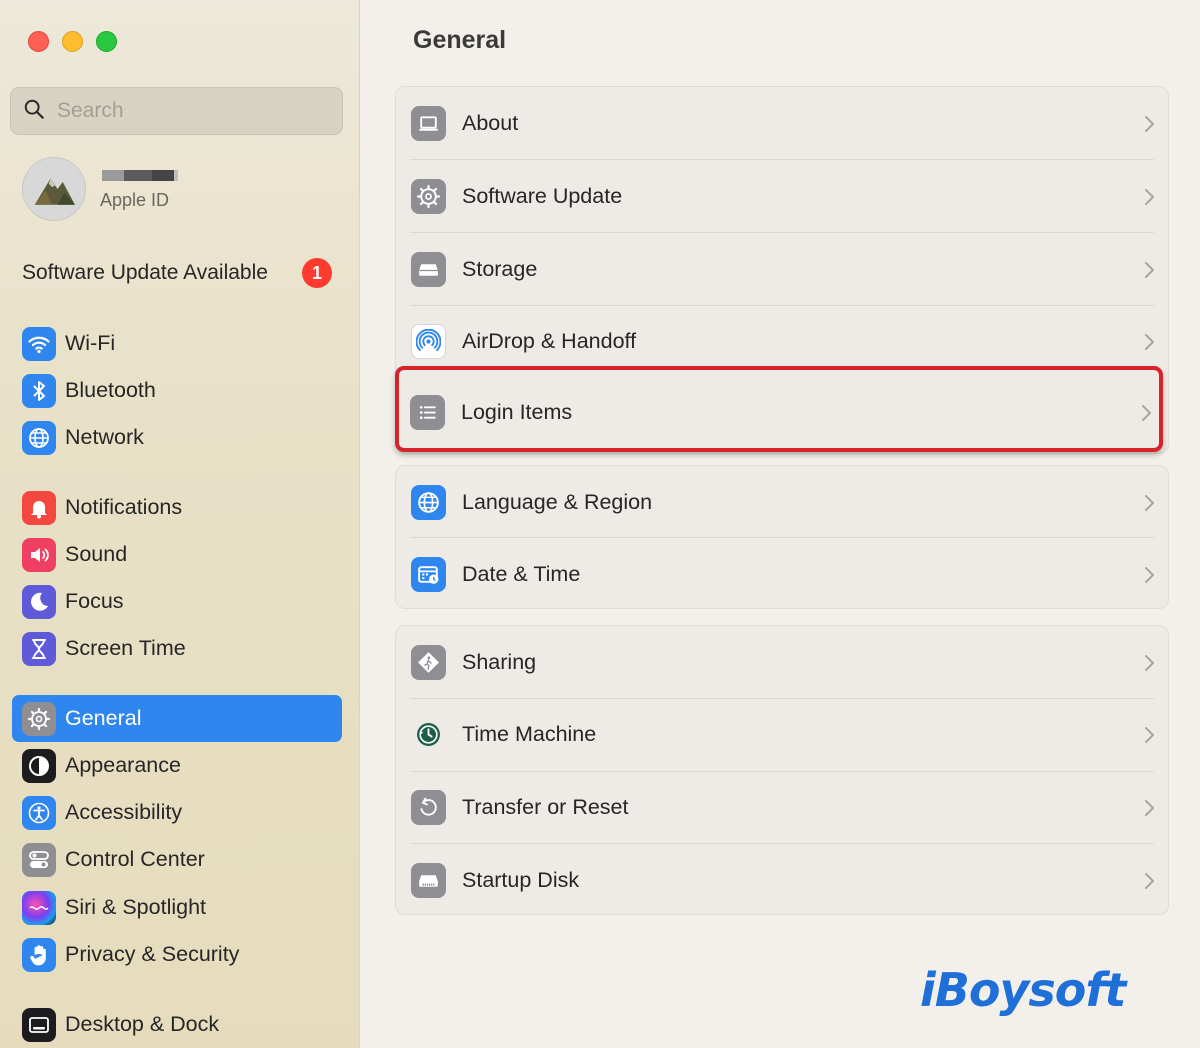  I want to click on row-label: Language & Region, so click(557, 502).